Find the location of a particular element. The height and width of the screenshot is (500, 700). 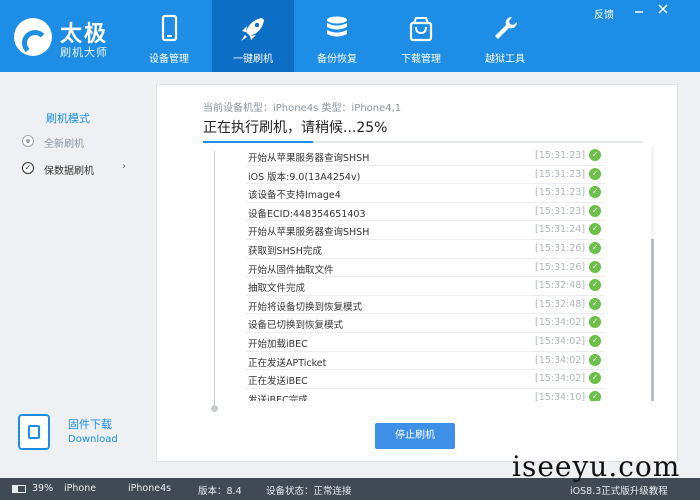

device-state: 设备状态：正常连接 is located at coordinates (309, 491).